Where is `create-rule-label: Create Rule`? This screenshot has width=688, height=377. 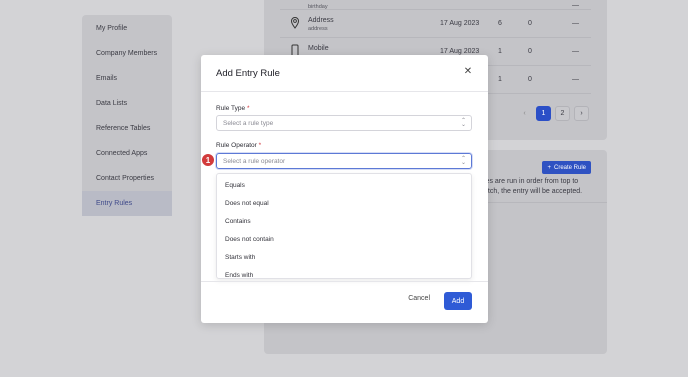 create-rule-label: Create Rule is located at coordinates (569, 167).